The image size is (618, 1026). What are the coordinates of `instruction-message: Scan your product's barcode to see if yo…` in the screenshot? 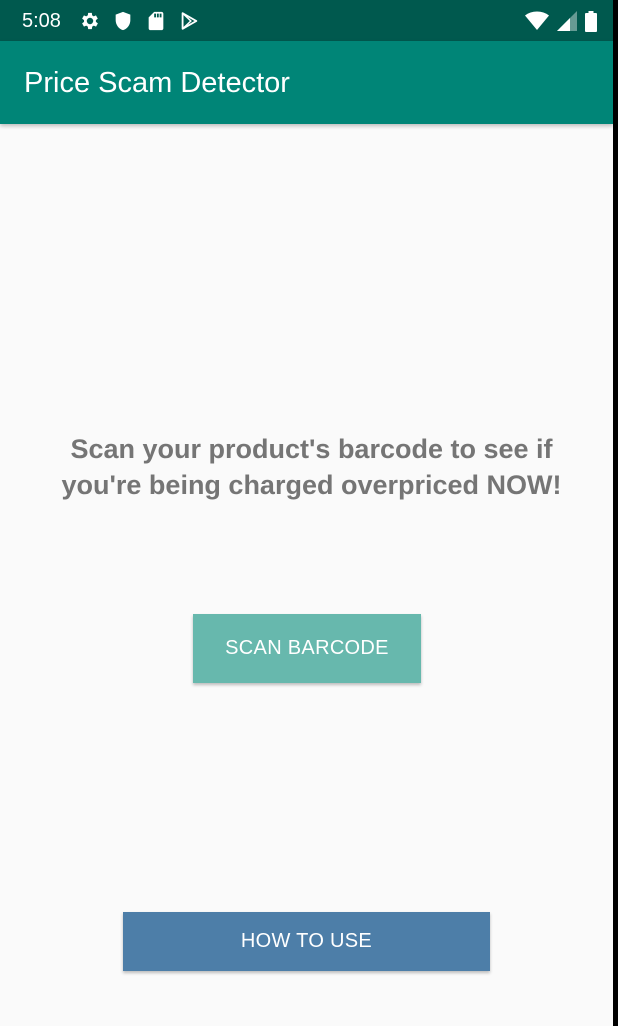 It's located at (311, 467).